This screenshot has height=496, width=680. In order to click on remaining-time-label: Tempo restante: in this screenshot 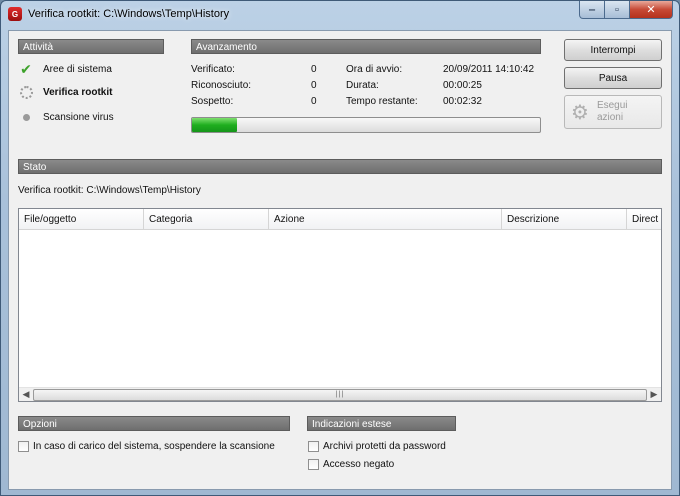, I will do `click(382, 101)`.